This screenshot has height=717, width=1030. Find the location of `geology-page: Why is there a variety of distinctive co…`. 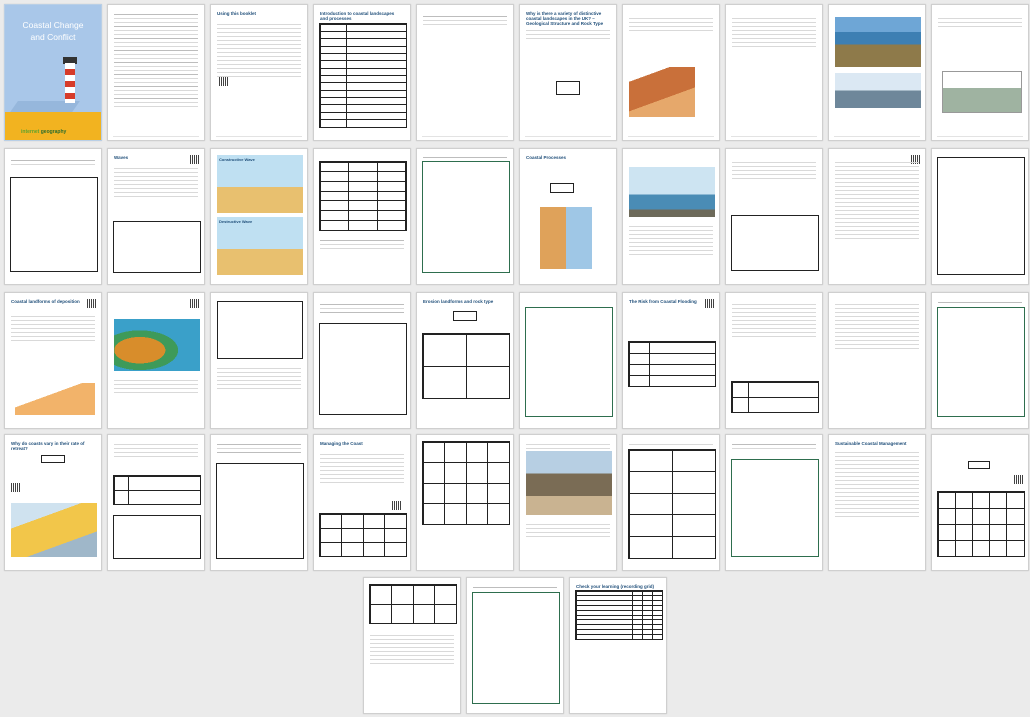

geology-page: Why is there a variety of distinctive co… is located at coordinates (568, 72).